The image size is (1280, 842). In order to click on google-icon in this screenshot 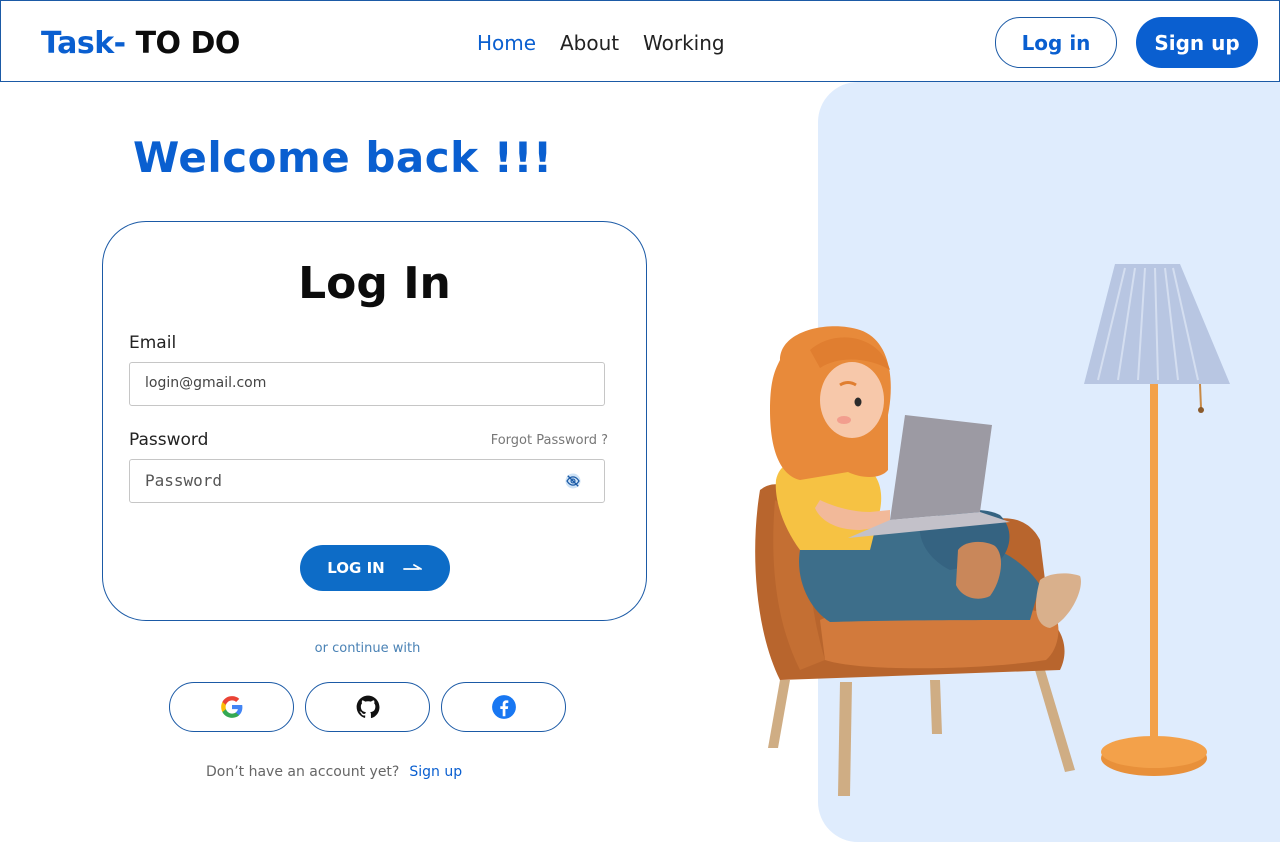, I will do `click(231, 707)`.